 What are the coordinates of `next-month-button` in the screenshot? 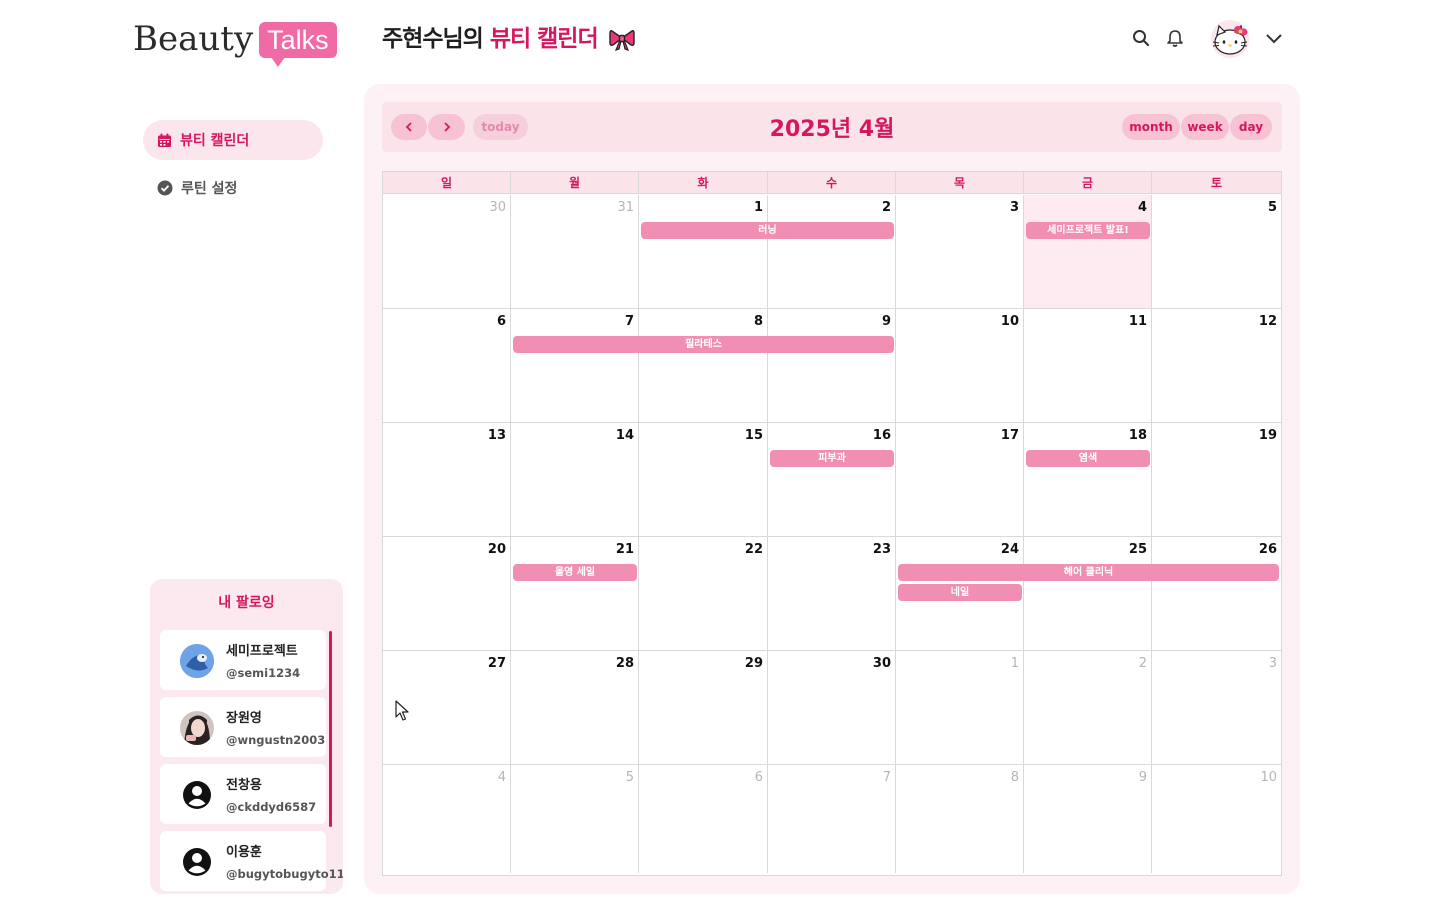 It's located at (446, 127).